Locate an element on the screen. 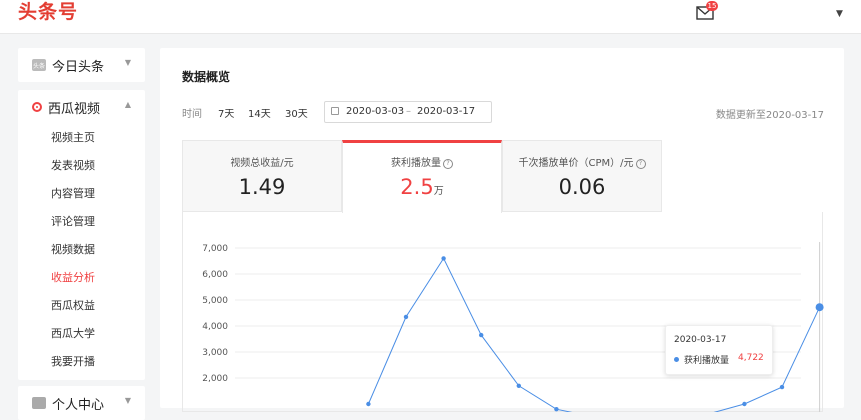 This screenshot has height=420, width=861. stat-value: 1.49 is located at coordinates (262, 187).